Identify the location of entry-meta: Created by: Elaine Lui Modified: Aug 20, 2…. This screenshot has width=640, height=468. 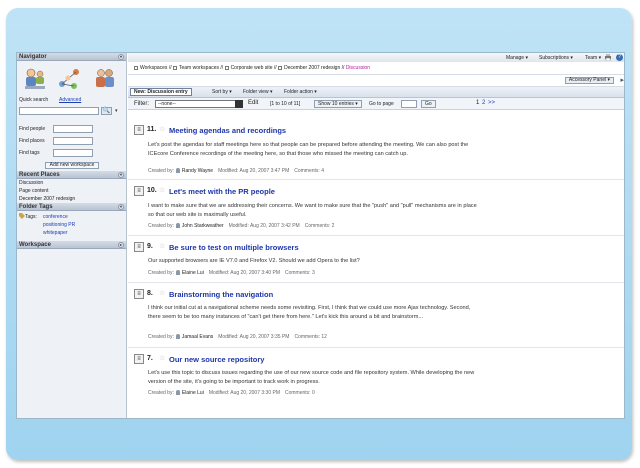
(231, 393).